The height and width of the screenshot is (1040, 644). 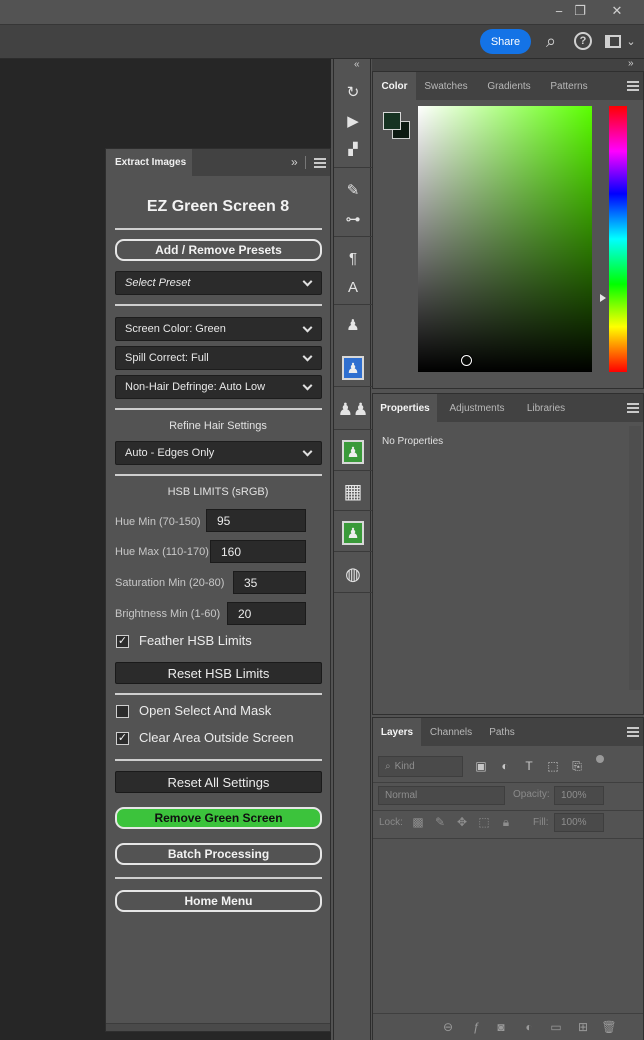 I want to click on tab-properties: Properties, so click(x=405, y=408).